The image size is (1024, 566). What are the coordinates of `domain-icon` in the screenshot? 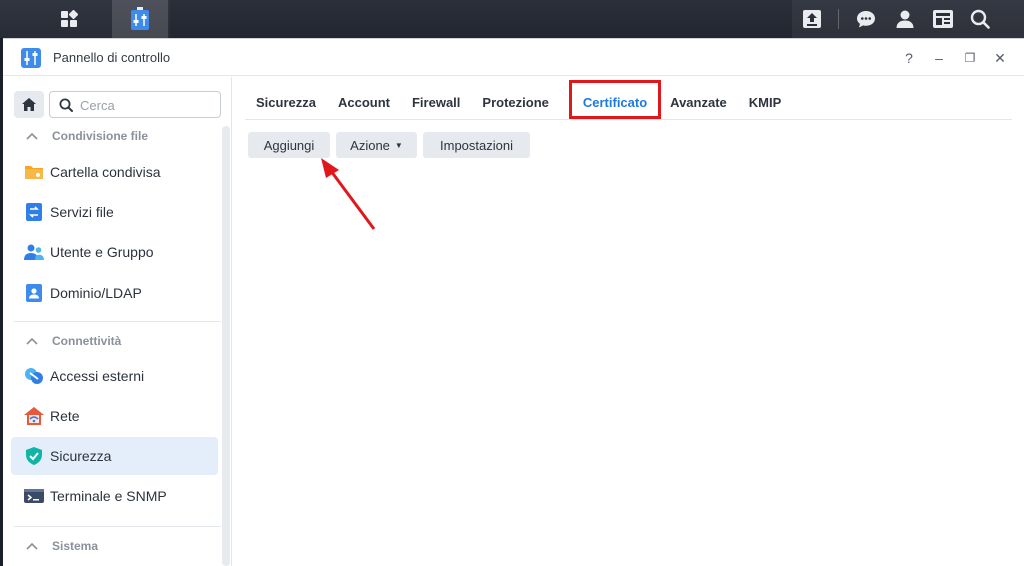 It's located at (34, 293).